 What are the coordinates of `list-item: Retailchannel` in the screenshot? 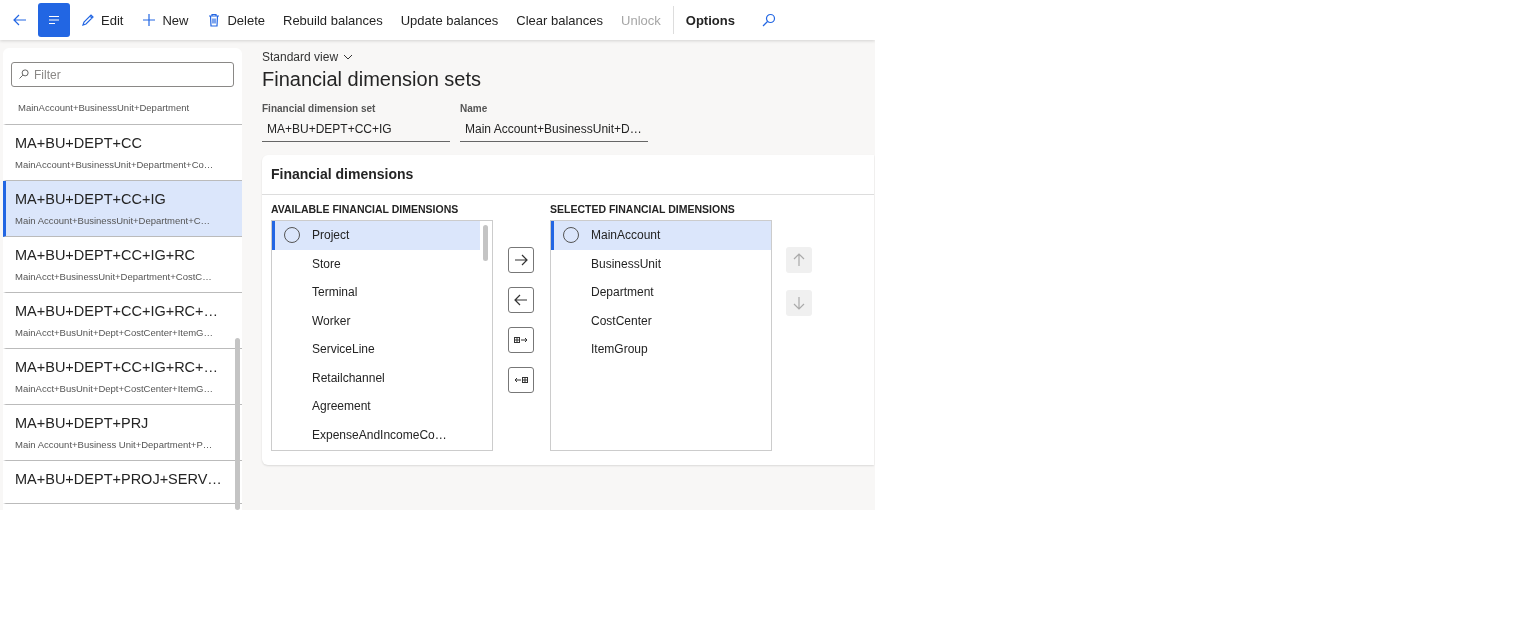 It's located at (376, 377).